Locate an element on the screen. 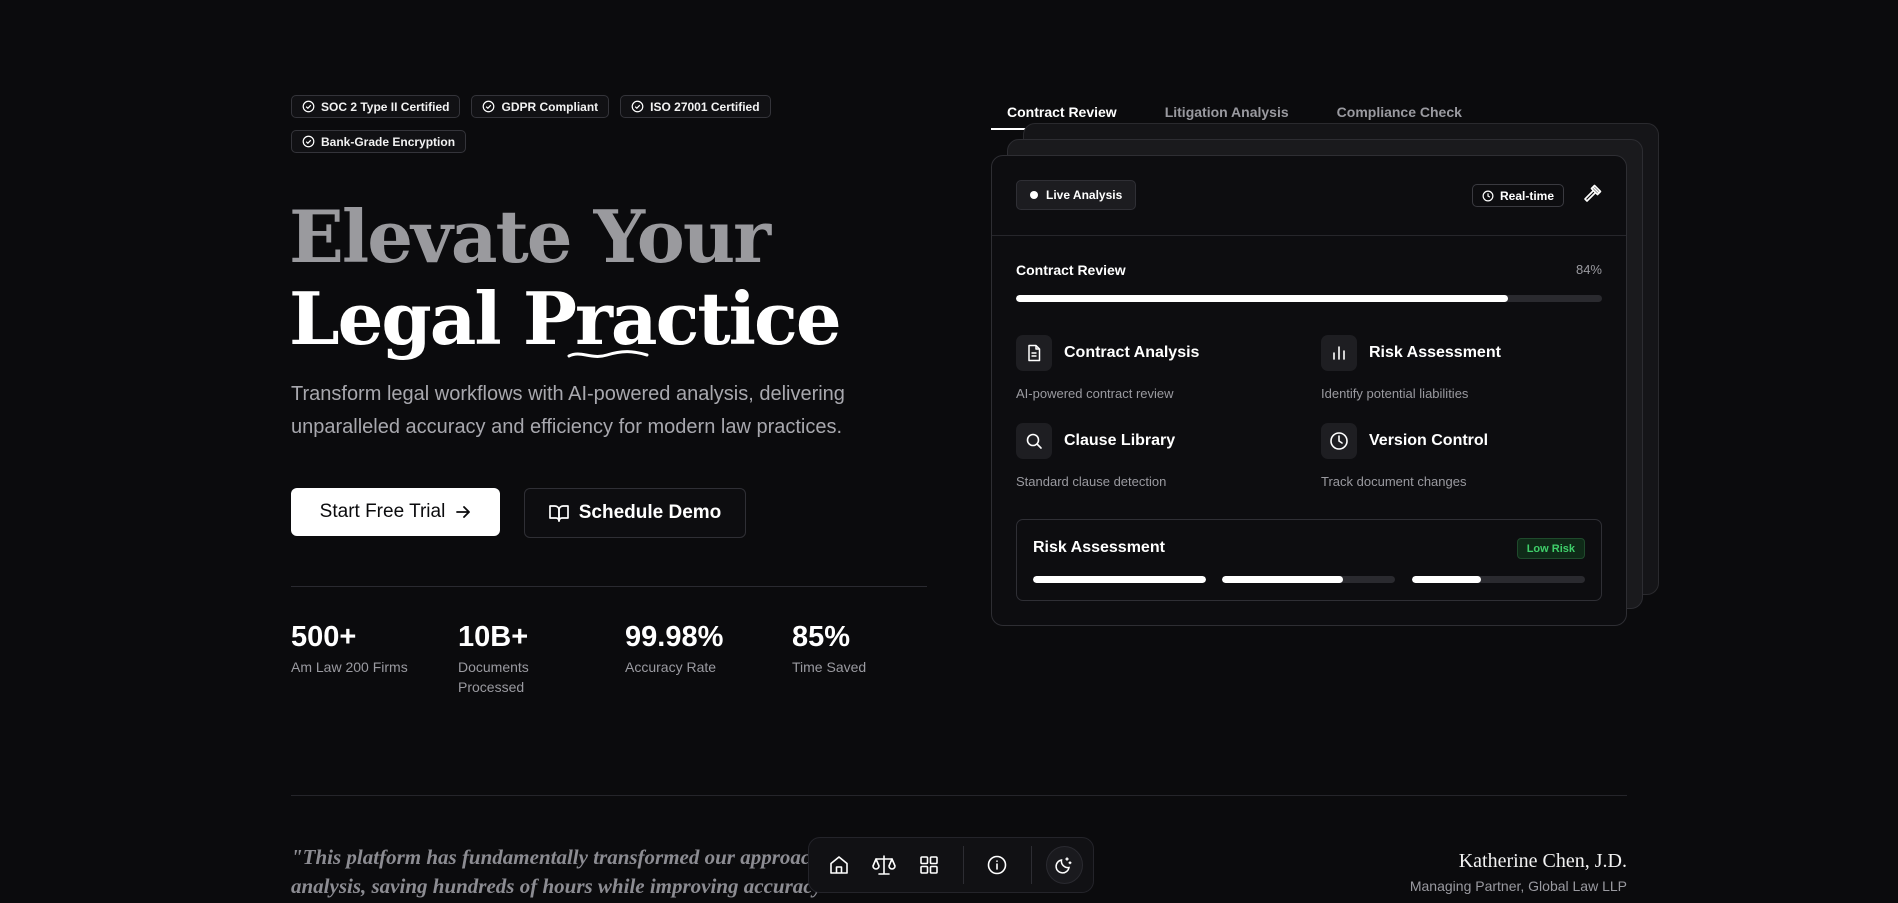  arrow-right-icon is located at coordinates (463, 512).